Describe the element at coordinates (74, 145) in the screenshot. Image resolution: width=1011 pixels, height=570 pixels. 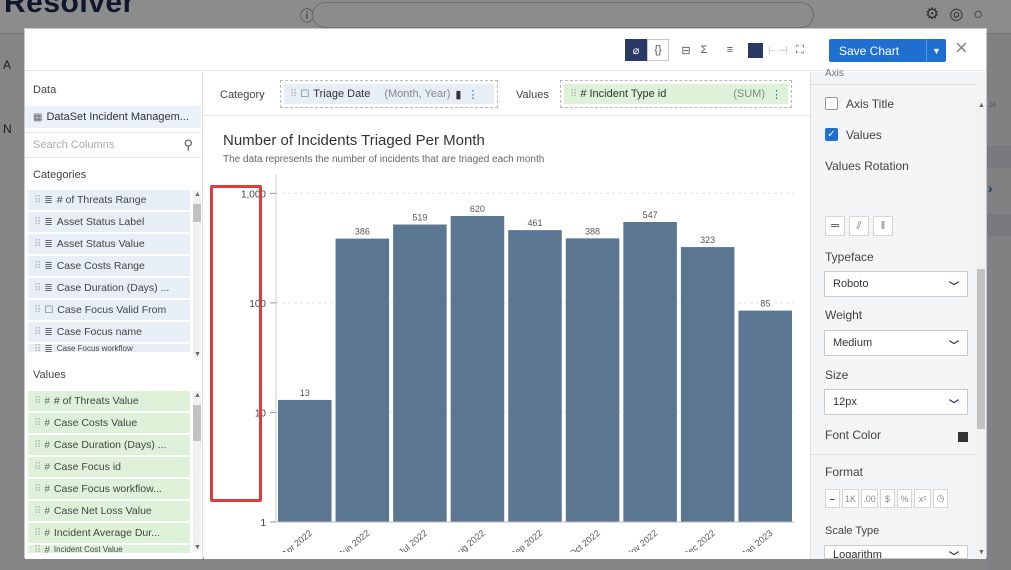
I see `search-columns-placeholder: Search Columns` at that location.